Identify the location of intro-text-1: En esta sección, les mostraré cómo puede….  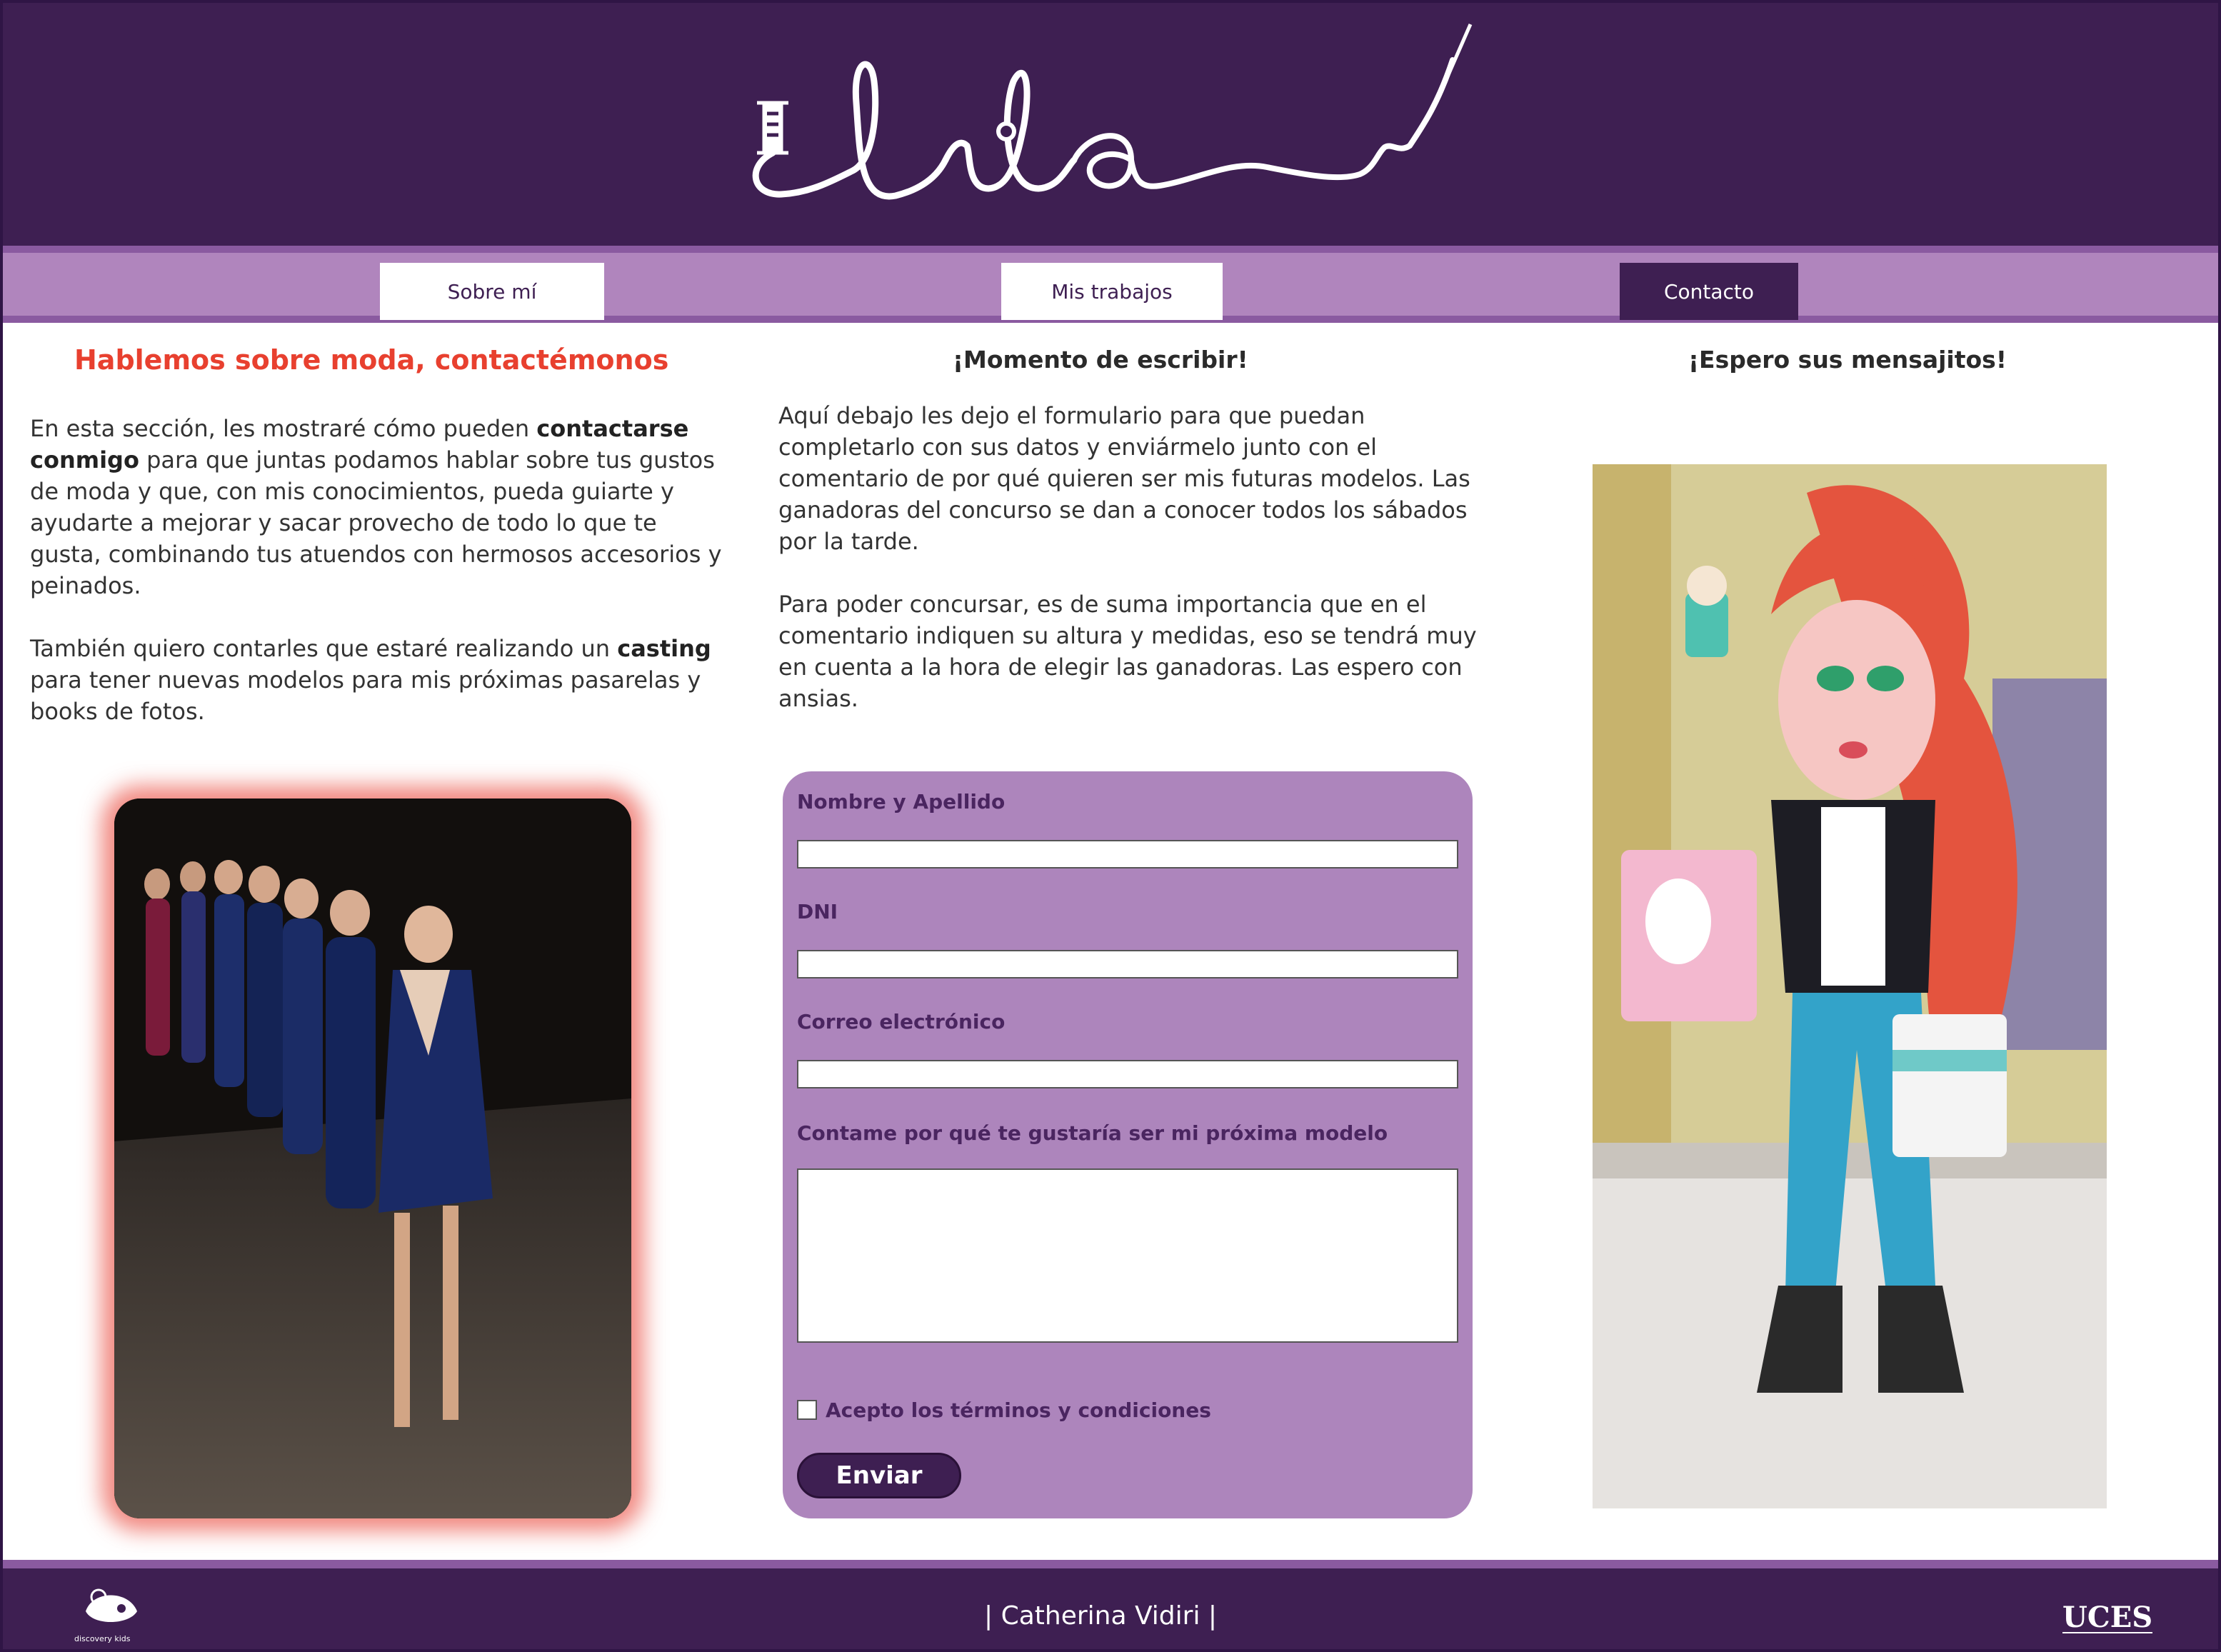
(283, 428).